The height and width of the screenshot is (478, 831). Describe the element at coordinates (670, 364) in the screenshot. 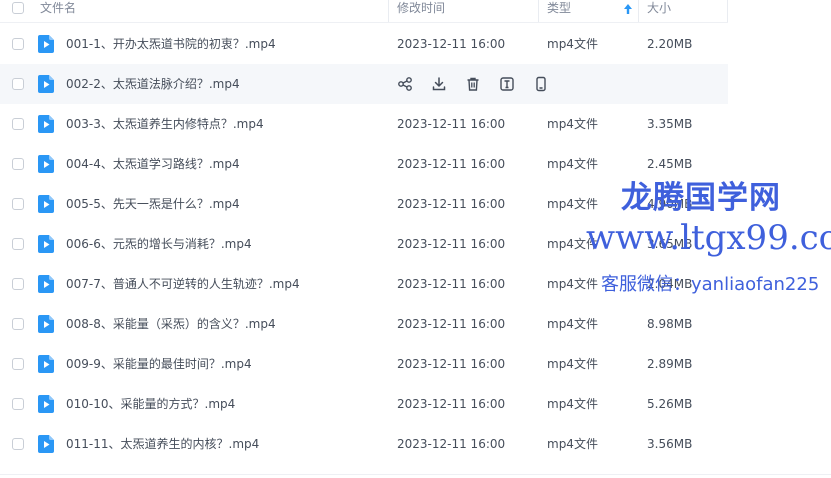

I see `file-size: 2.89MB` at that location.